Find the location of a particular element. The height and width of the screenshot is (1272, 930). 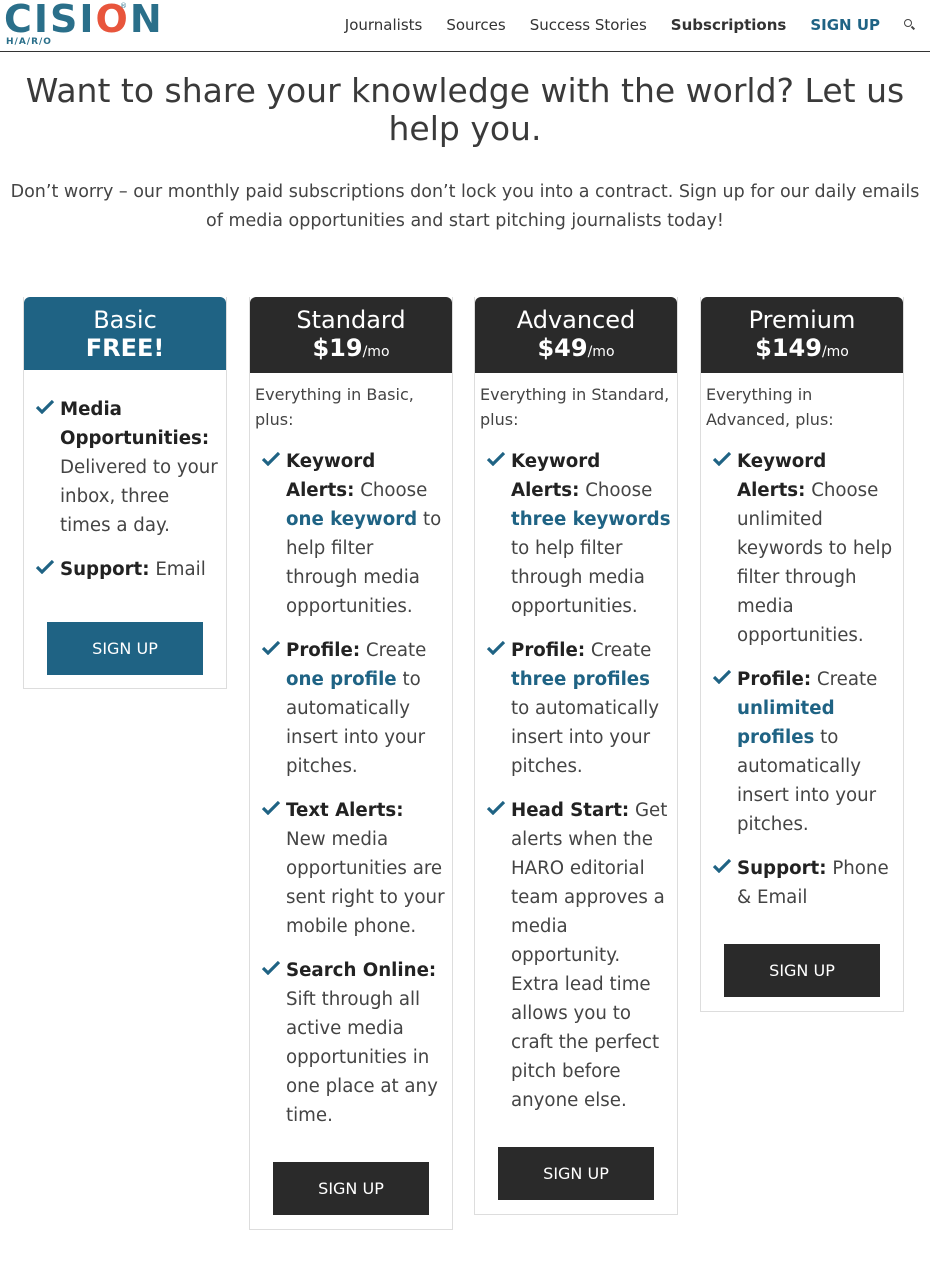

plan-header: Advanced $49/mo is located at coordinates (576, 335).